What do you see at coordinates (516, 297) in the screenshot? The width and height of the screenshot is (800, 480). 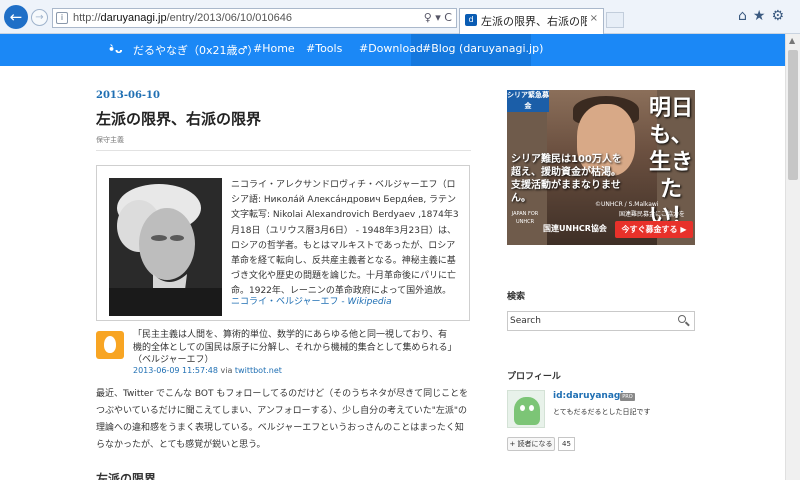 I see `search-heading: 検索` at bounding box center [516, 297].